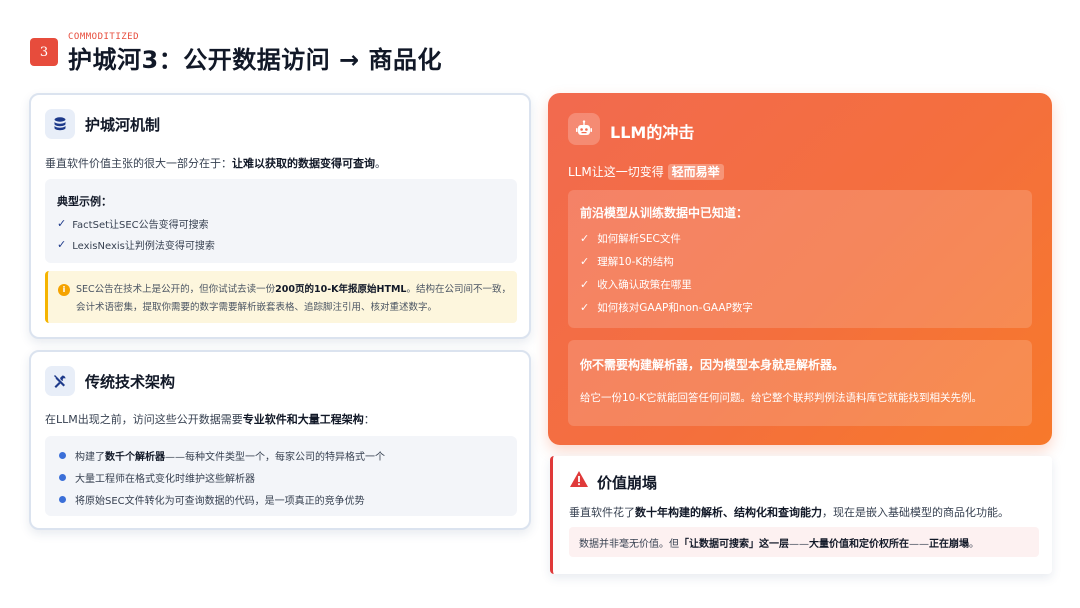 The height and width of the screenshot is (608, 1080). I want to click on parser-statement: 你不需要构建解析器，因为模型本身就是解析器。, so click(712, 365).